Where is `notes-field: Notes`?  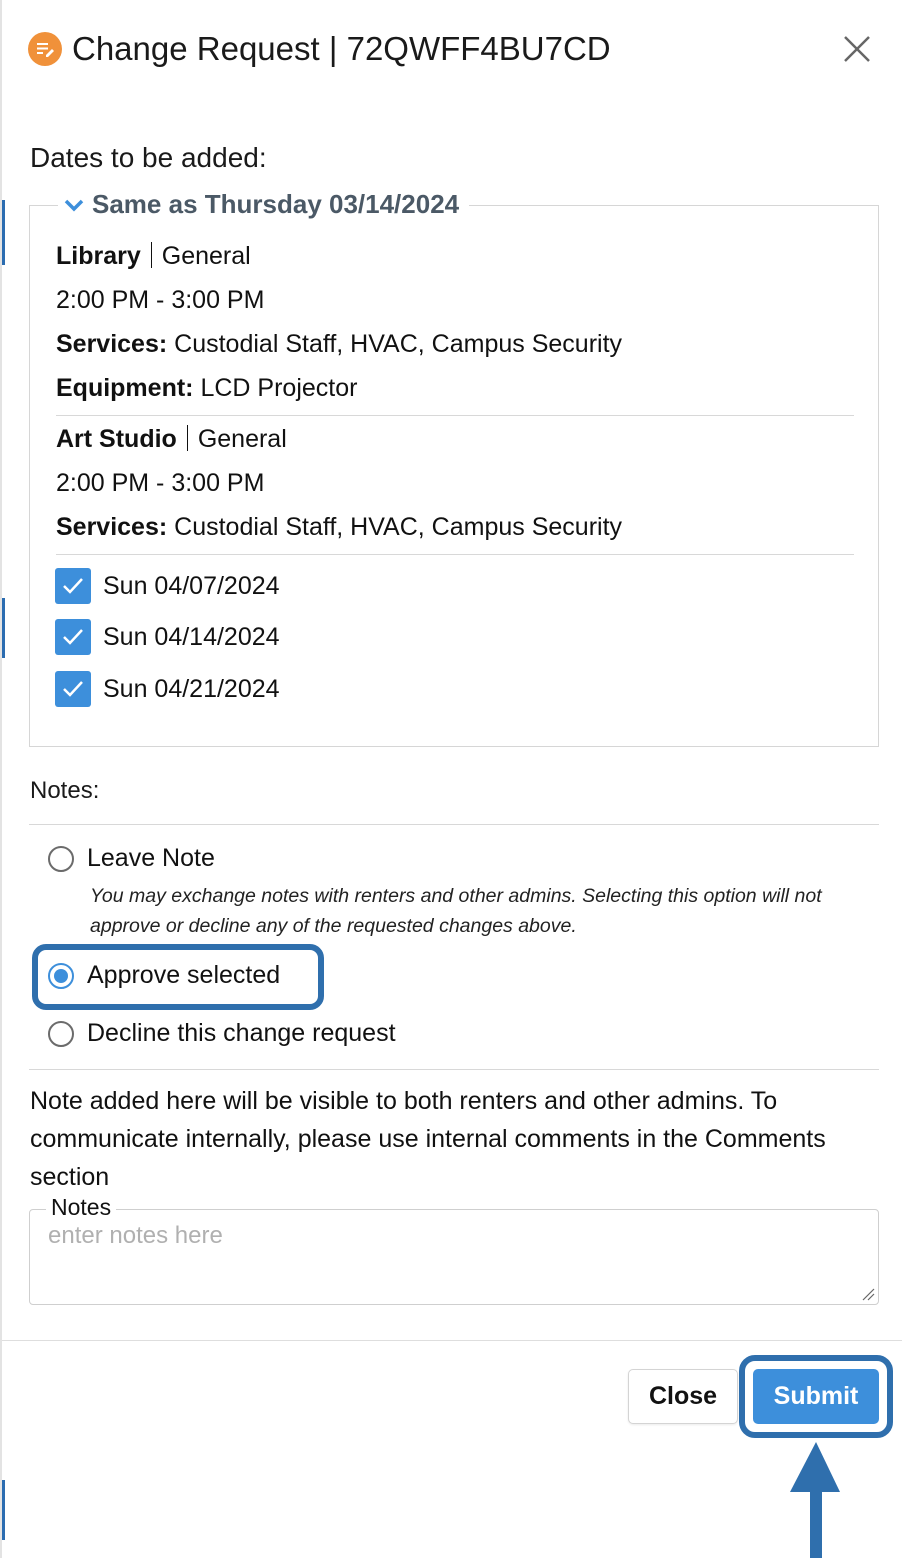
notes-field: Notes is located at coordinates (454, 1249).